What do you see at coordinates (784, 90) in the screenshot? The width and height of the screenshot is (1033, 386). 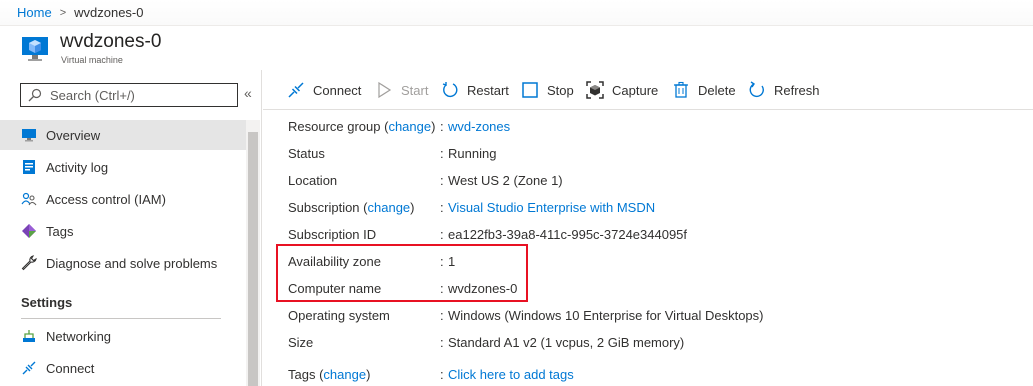 I see `refresh-button: Refresh` at bounding box center [784, 90].